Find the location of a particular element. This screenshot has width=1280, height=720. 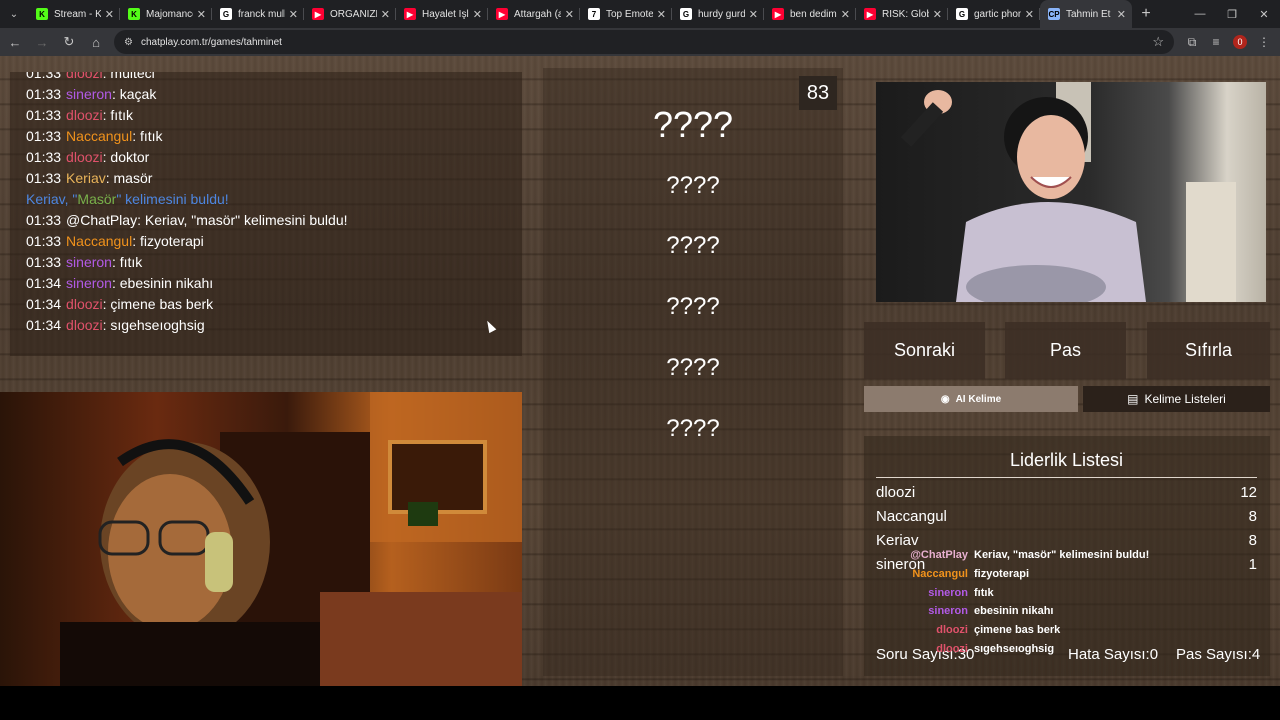

browser-tab: Gfranck muller ✕ is located at coordinates (258, 14).